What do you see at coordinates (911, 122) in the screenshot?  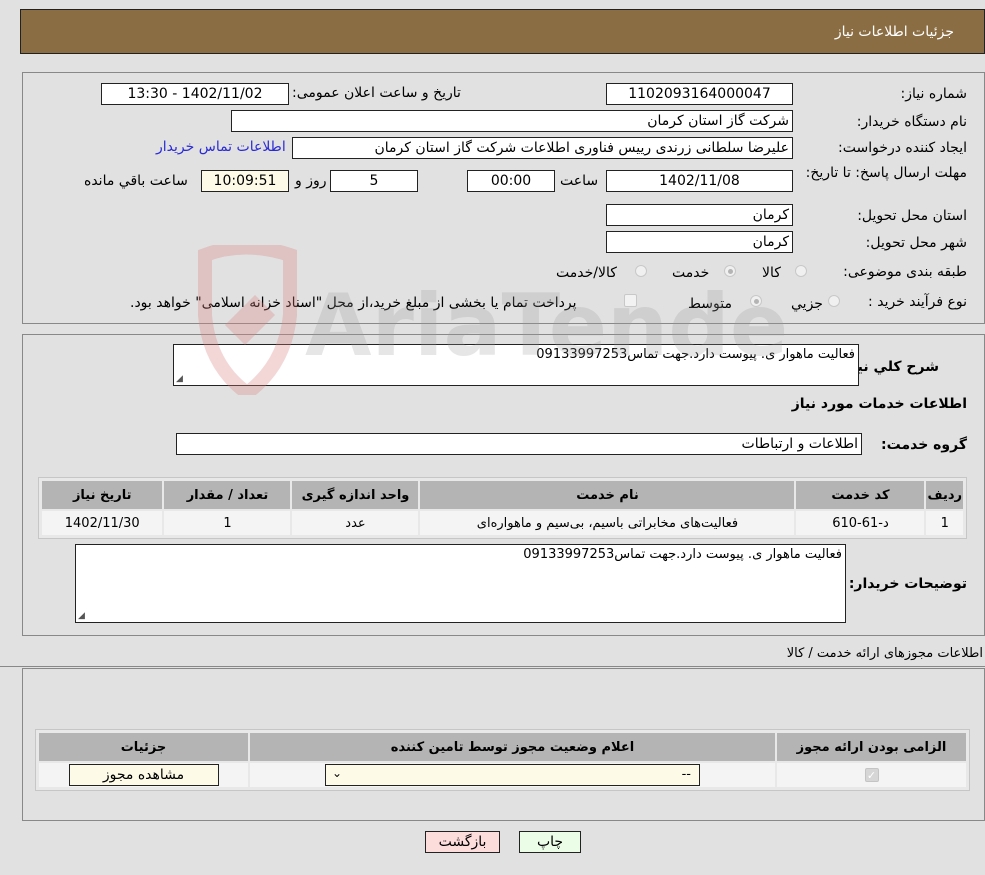 I see `buyer-org-label: نام دستگاه خریدار:` at bounding box center [911, 122].